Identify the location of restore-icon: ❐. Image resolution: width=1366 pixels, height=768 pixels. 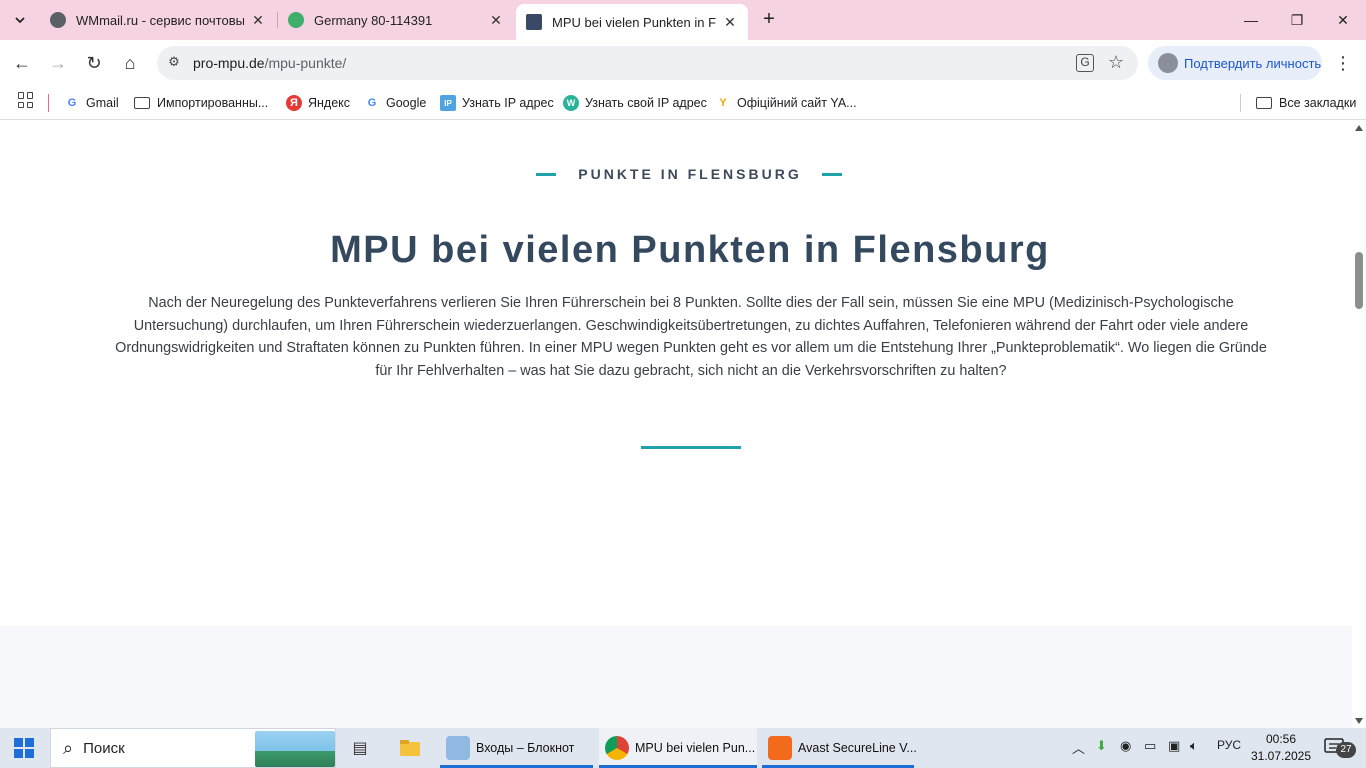
(1297, 20).